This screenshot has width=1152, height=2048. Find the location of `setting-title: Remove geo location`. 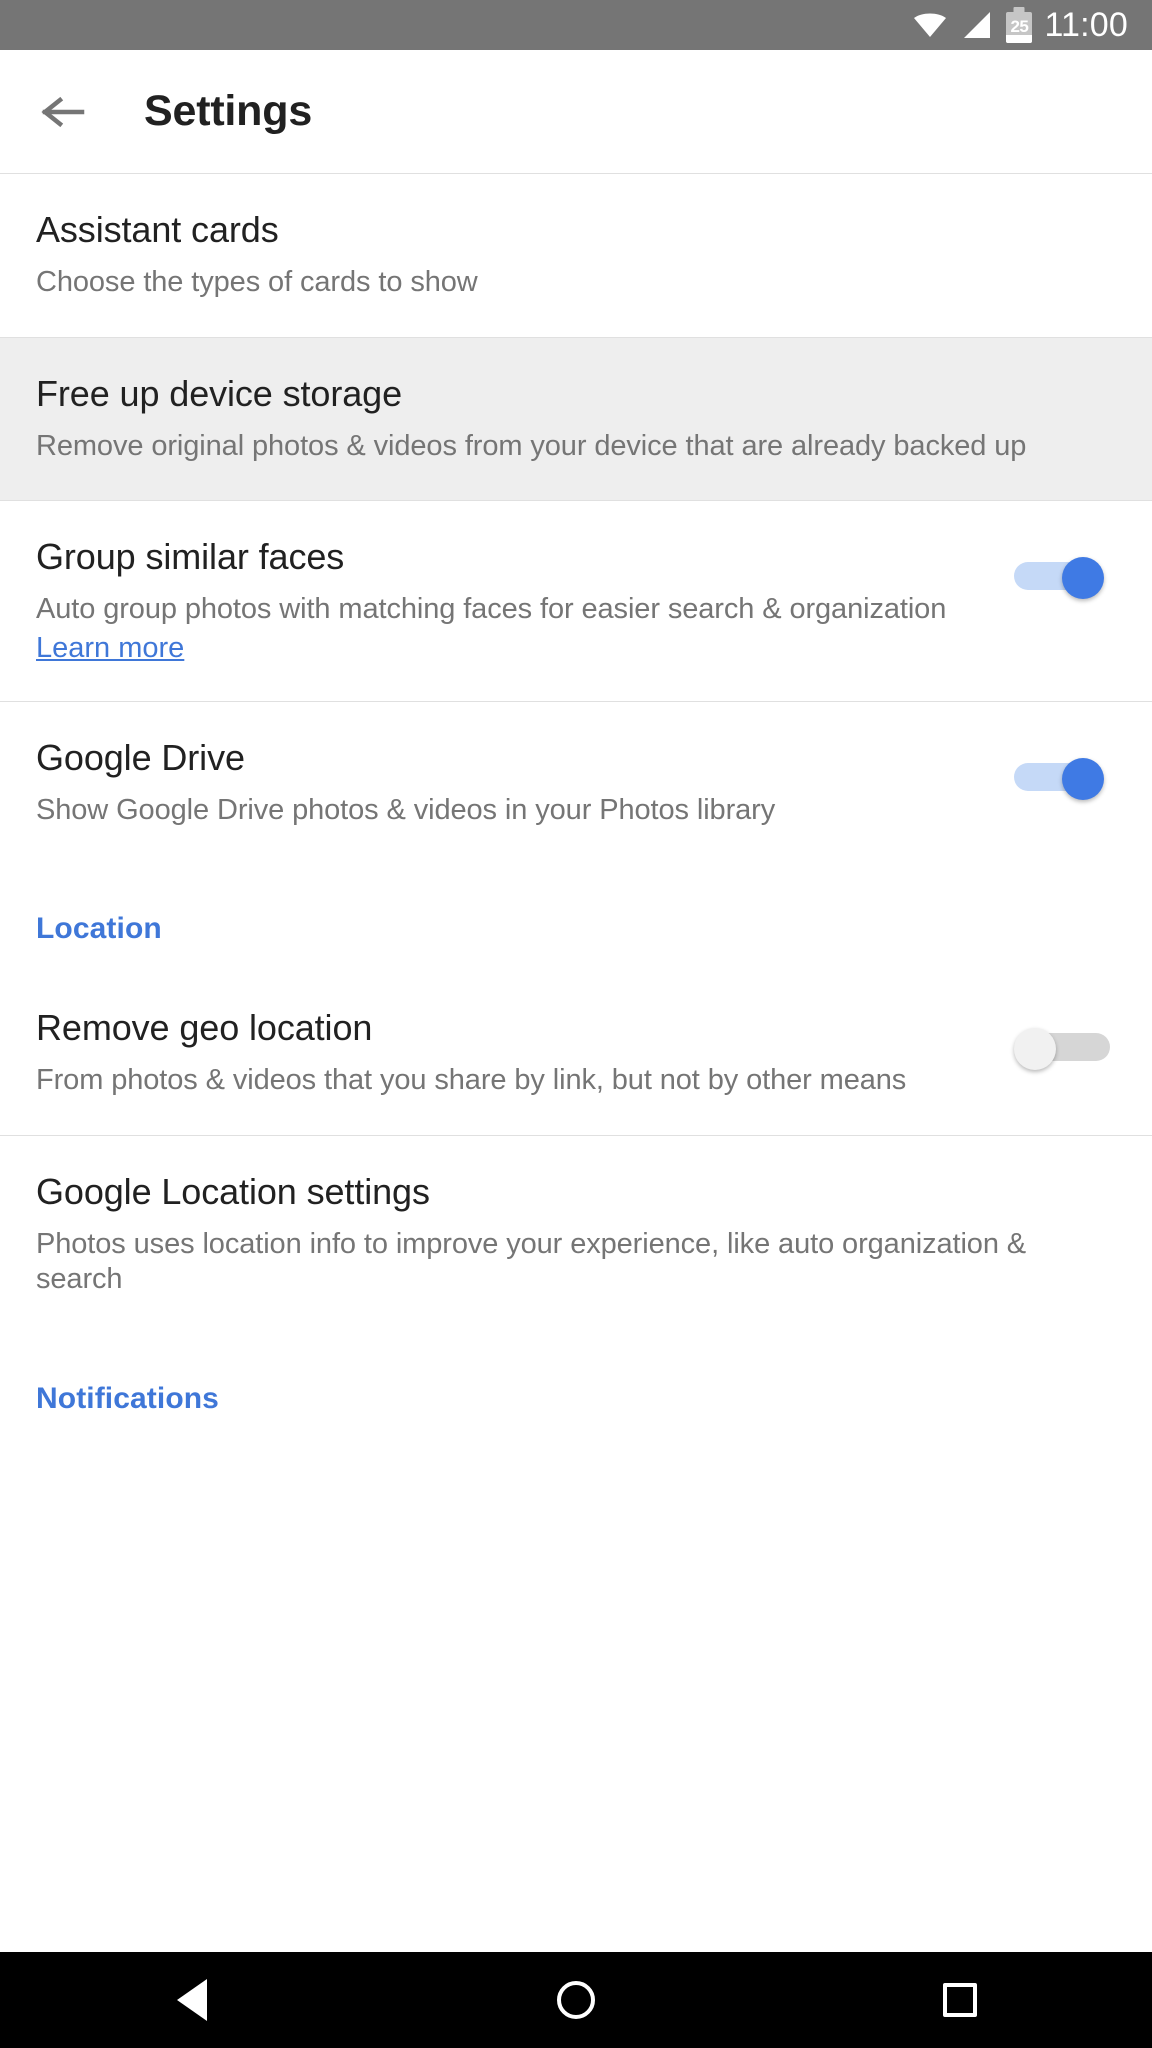

setting-title: Remove geo location is located at coordinates (204, 1028).